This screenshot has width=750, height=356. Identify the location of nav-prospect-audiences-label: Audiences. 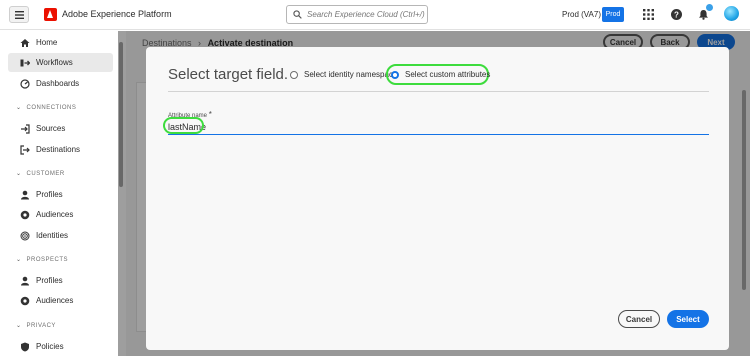
(55, 300).